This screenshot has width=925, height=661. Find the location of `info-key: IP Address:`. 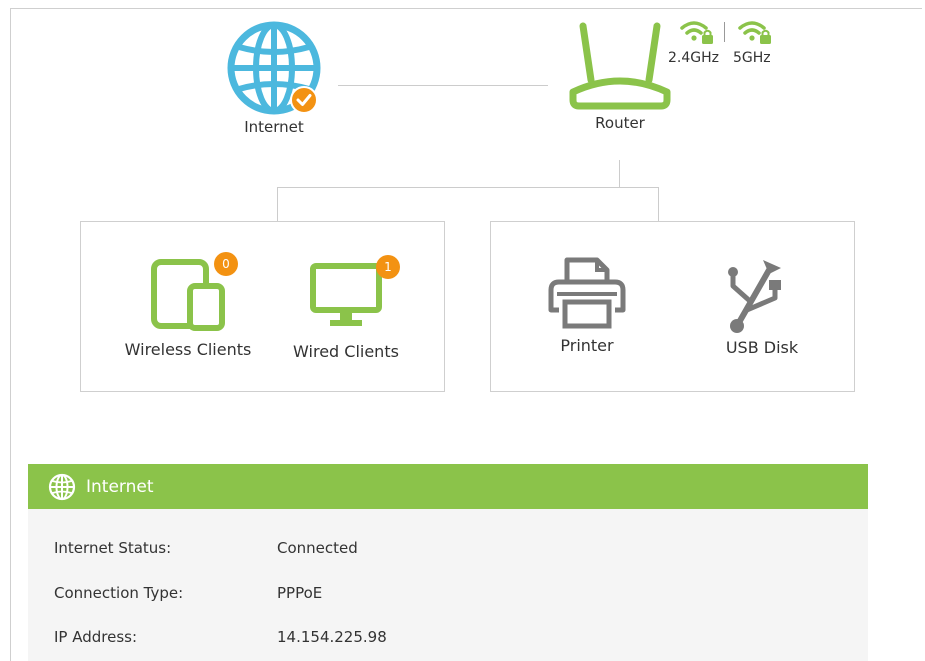

info-key: IP Address: is located at coordinates (96, 637).